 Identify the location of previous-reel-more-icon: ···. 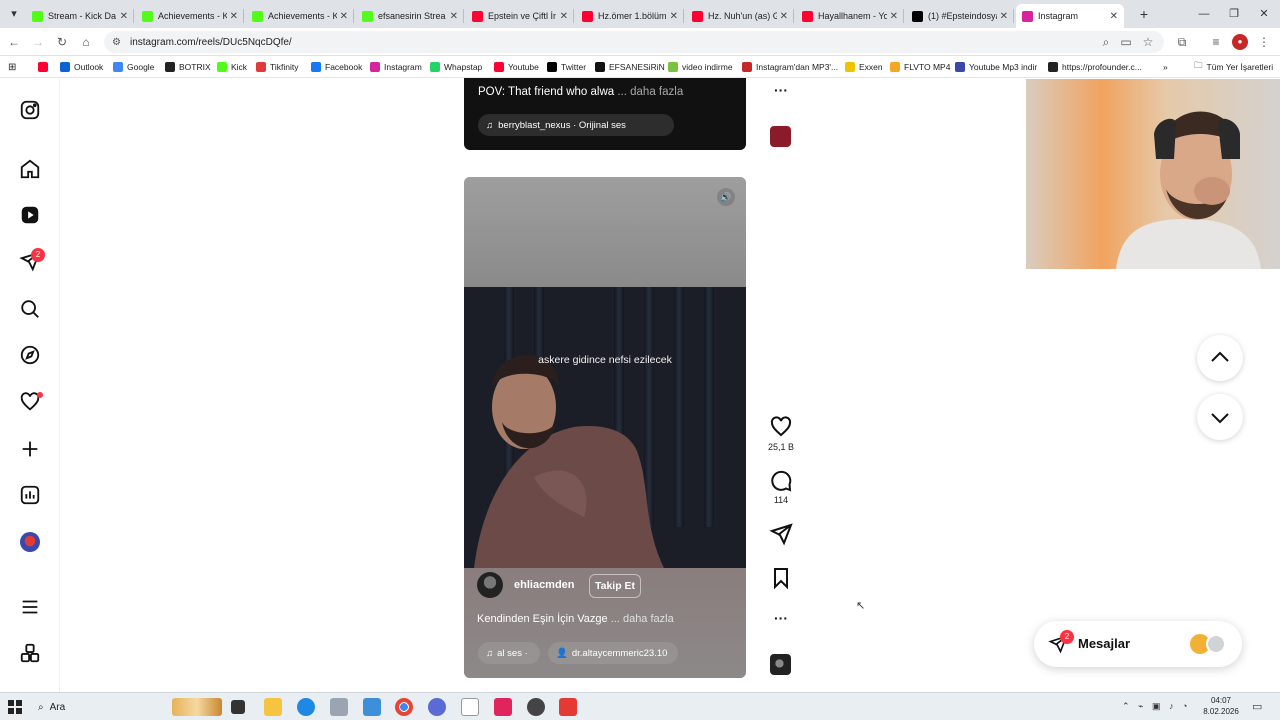
(781, 90).